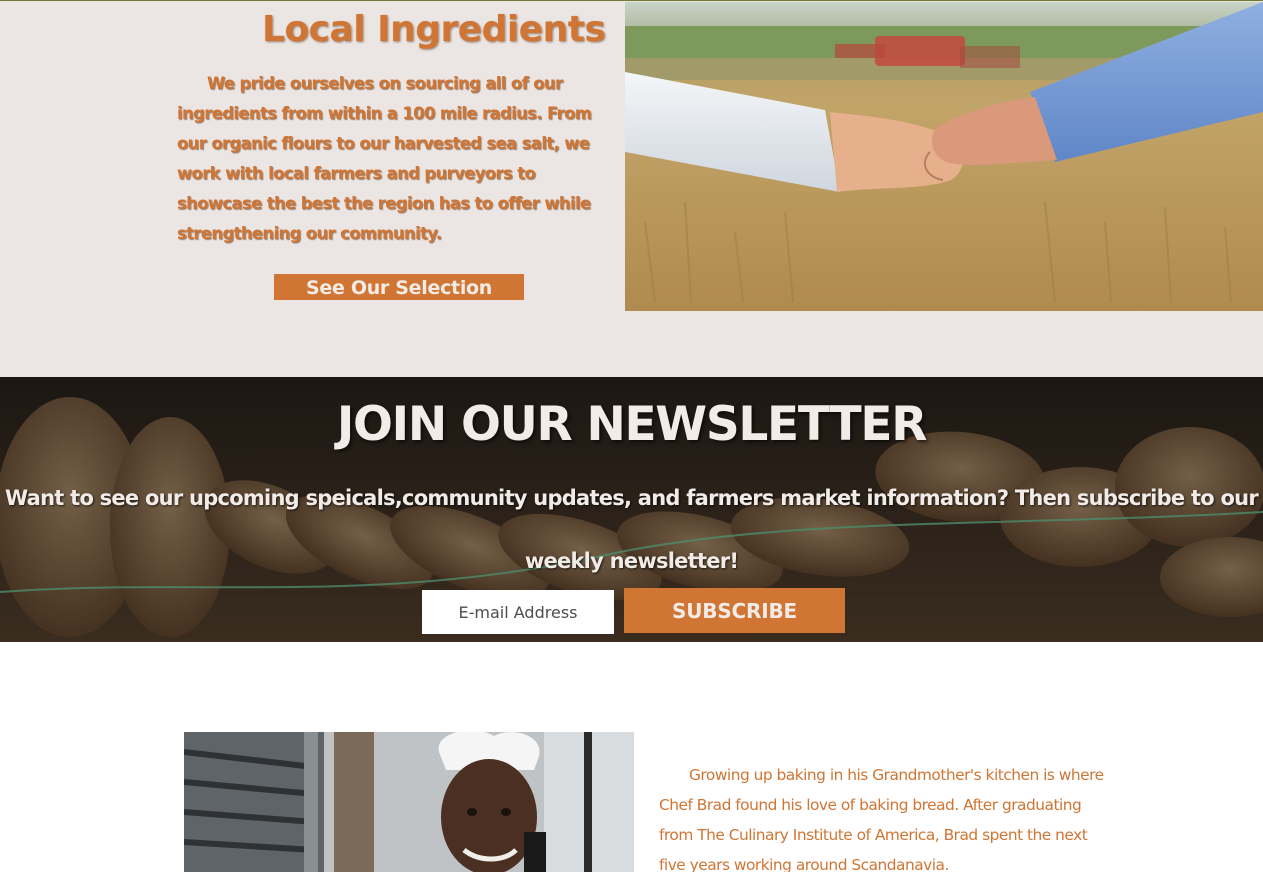  Describe the element at coordinates (632, 424) in the screenshot. I see `newsletter-heading: JOIN OUR NEWSLETTER` at that location.